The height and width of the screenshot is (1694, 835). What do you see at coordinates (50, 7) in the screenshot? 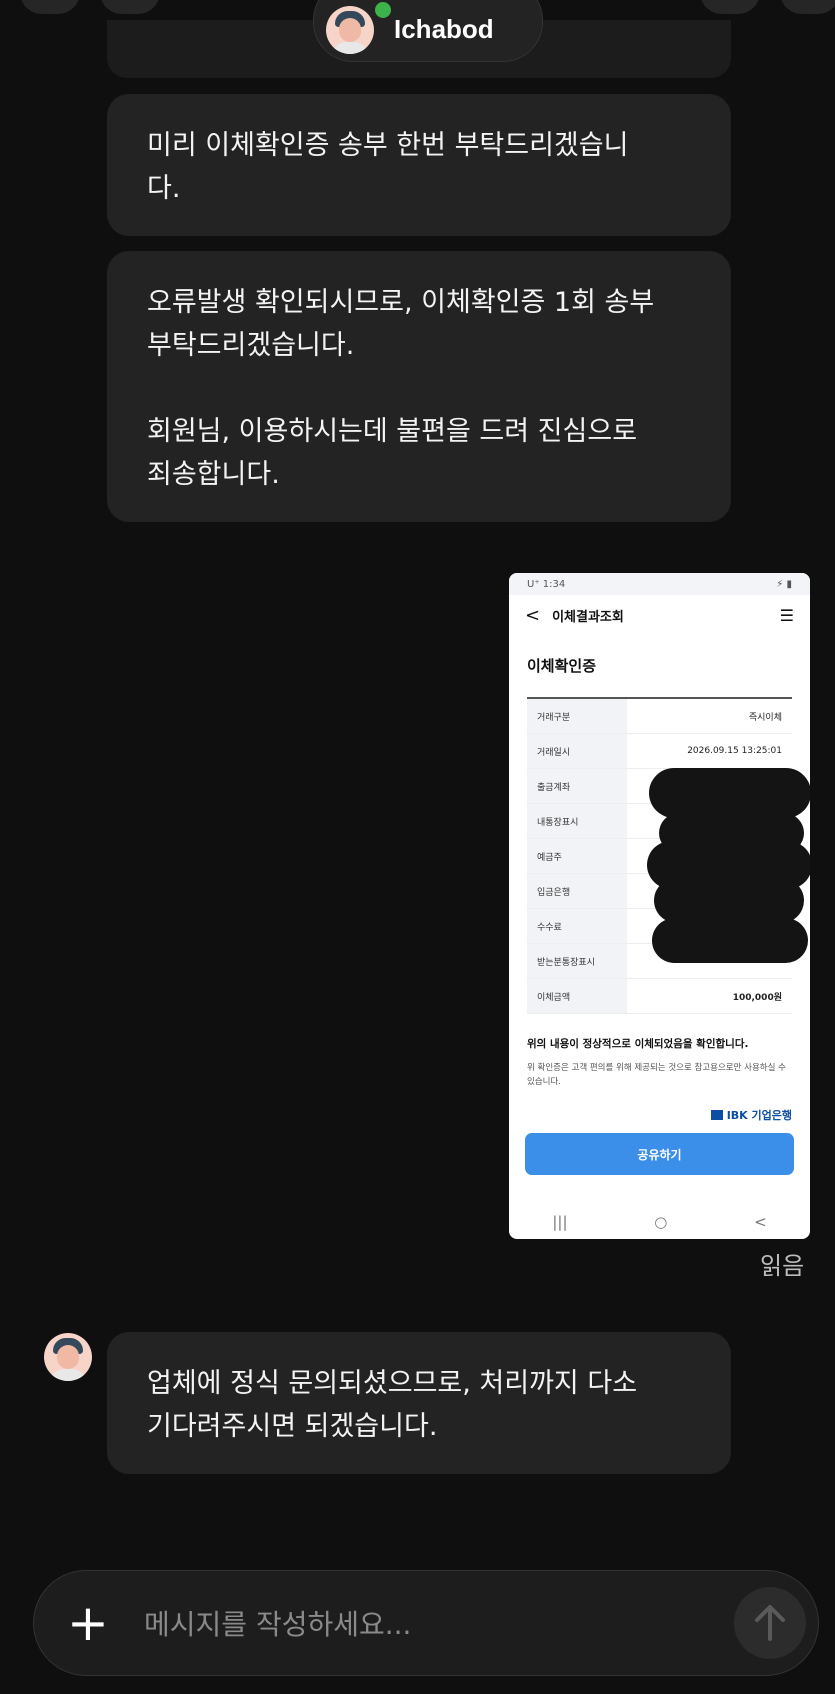
I see `back-button` at bounding box center [50, 7].